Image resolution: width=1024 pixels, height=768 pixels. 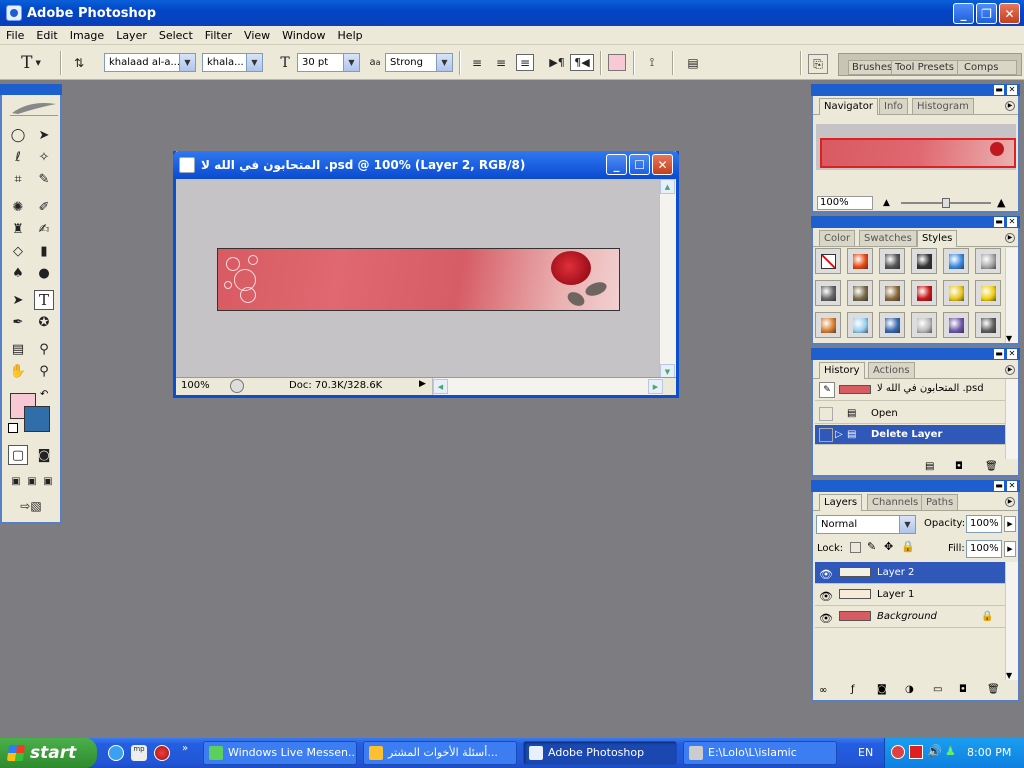 What do you see at coordinates (237, 386) in the screenshot?
I see `status-menu-icon` at bounding box center [237, 386].